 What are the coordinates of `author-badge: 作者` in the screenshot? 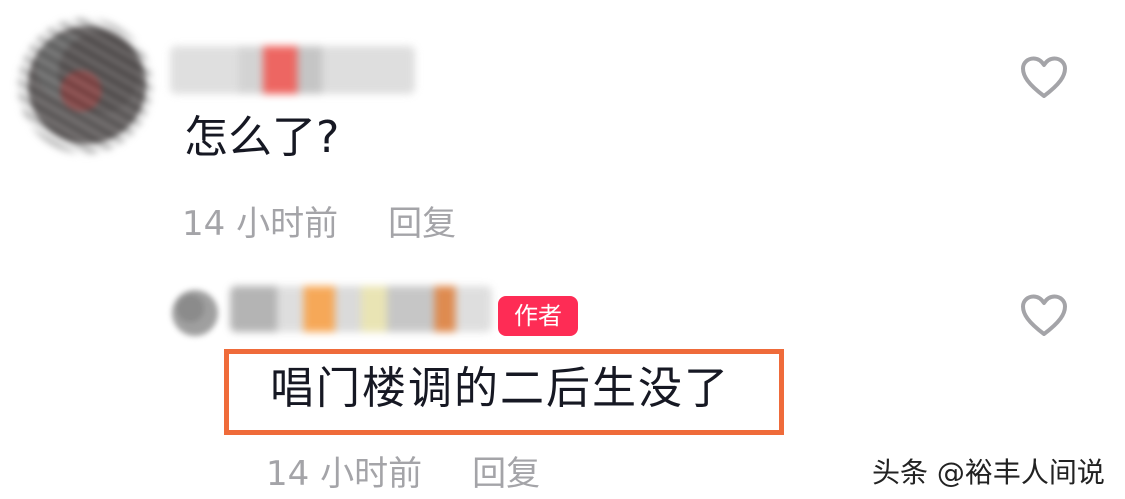 It's located at (538, 316).